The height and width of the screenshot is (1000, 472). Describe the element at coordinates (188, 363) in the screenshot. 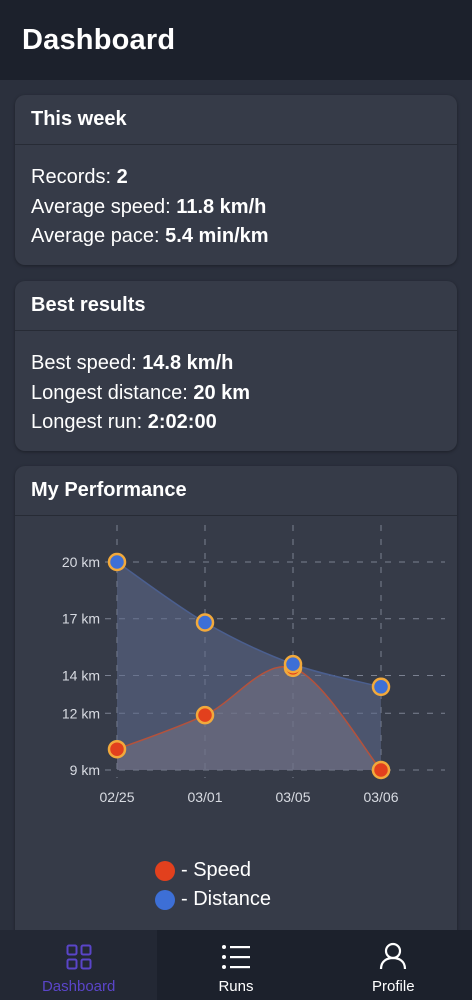

I see `best-speed-value: 14.8 km/h` at that location.